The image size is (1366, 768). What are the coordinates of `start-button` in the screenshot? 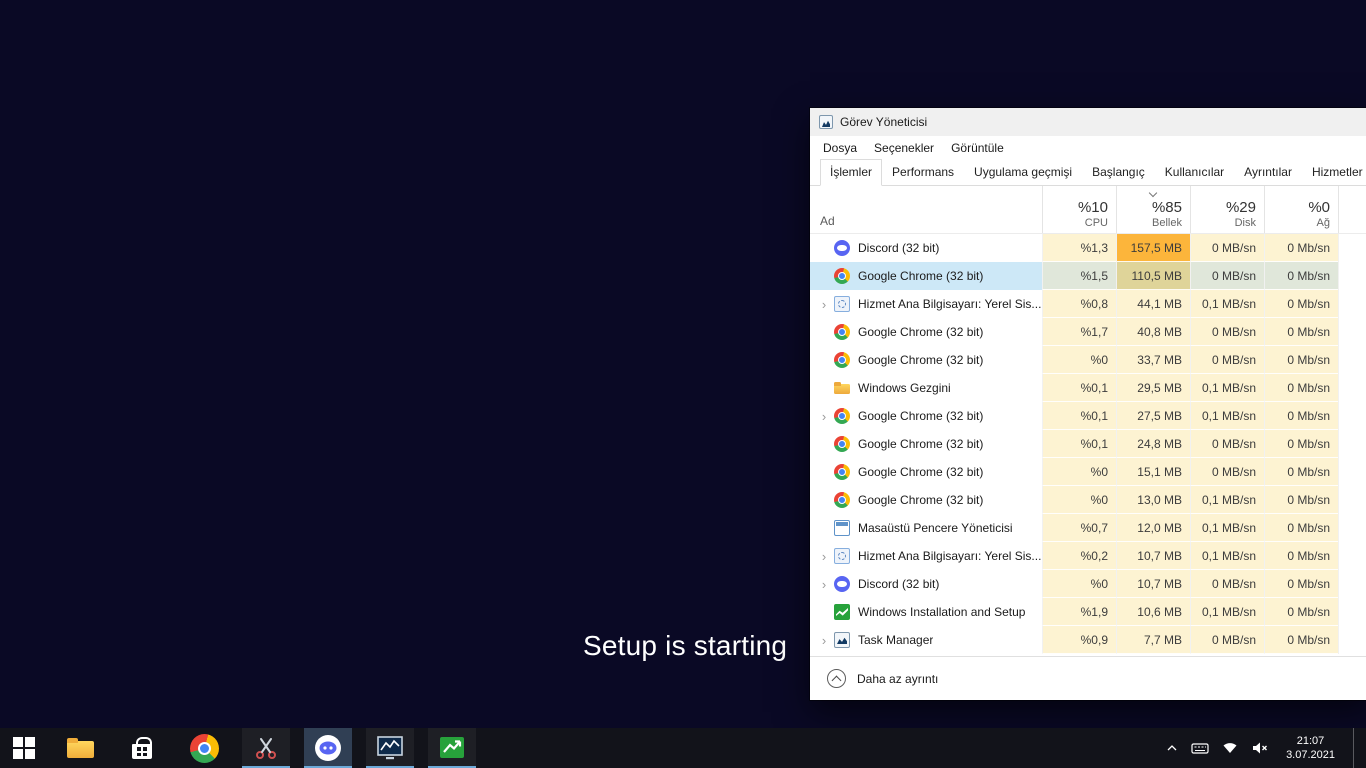 It's located at (24, 748).